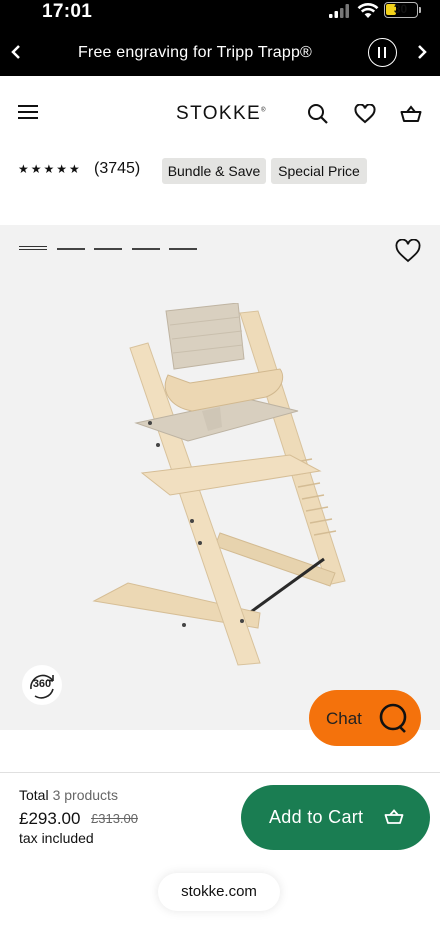 Image resolution: width=440 pixels, height=927 pixels. I want to click on wifi-icon, so click(368, 10).